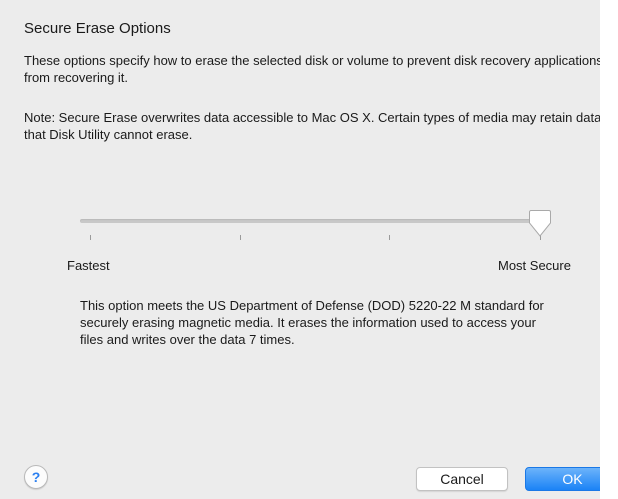 The width and height of the screenshot is (618, 499). I want to click on slider-knob, so click(540, 224).